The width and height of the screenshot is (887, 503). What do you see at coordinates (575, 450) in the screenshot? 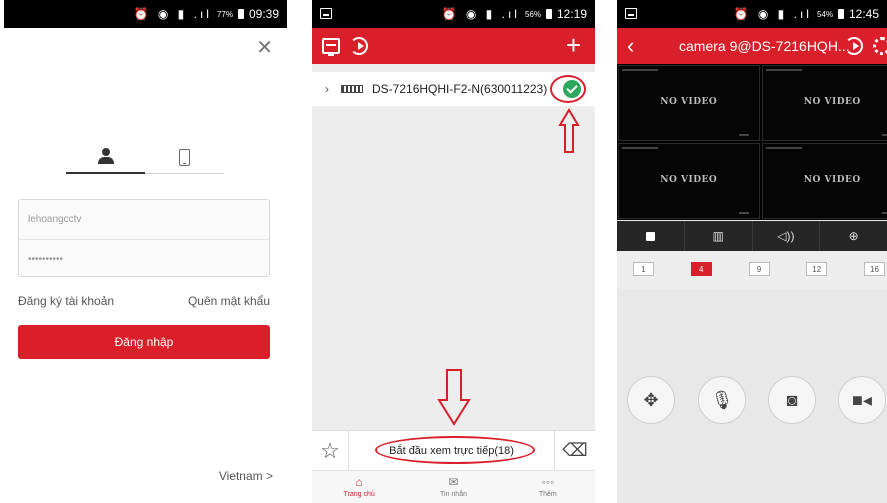
I see `eraser-icon: ⌫` at bounding box center [575, 450].